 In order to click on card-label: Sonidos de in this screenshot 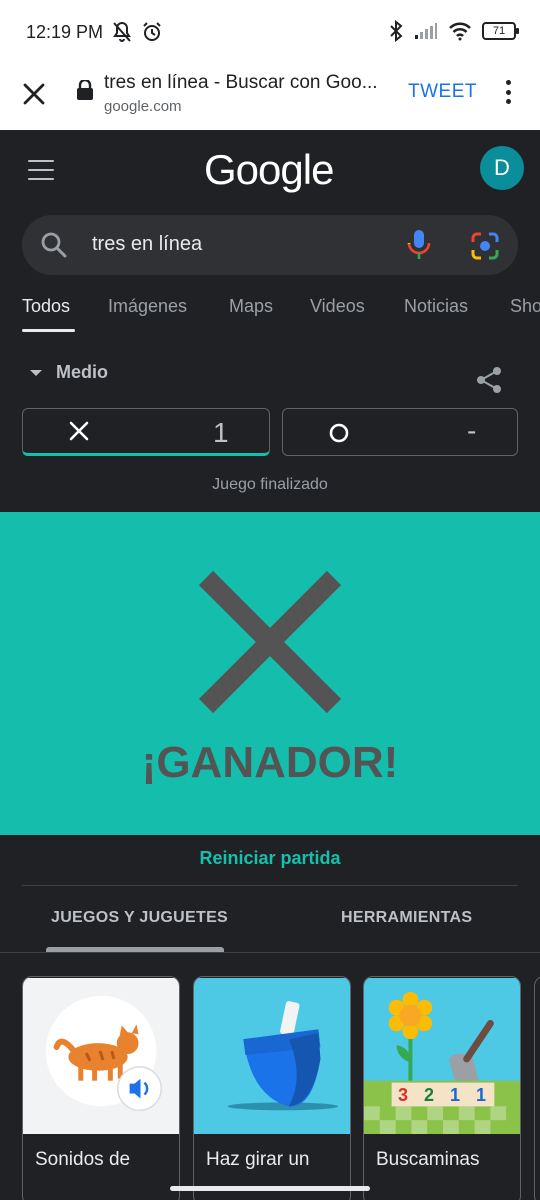, I will do `click(83, 1159)`.